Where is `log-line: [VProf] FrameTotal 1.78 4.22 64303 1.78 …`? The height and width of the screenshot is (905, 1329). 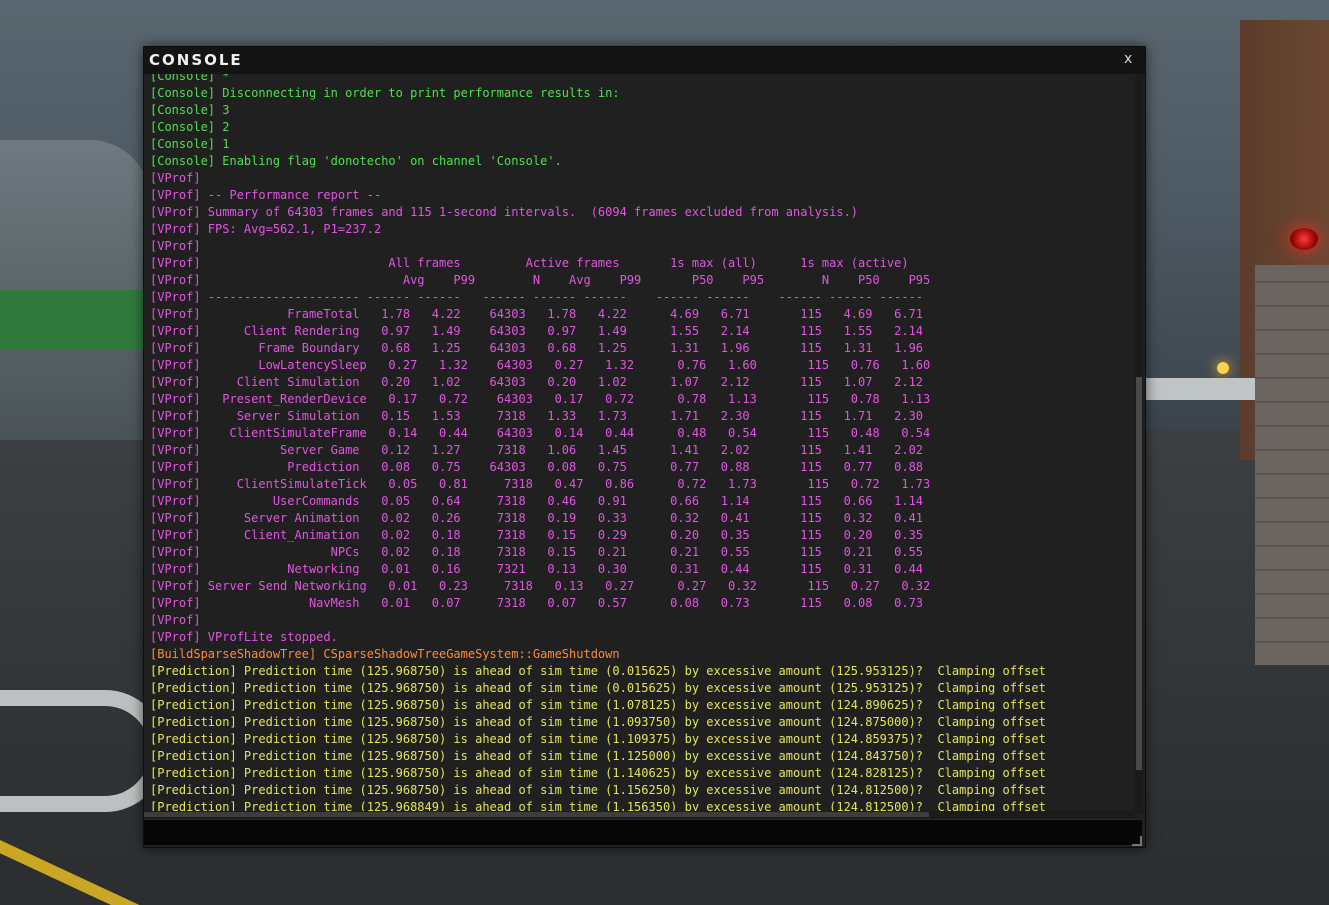
log-line: [VProf] FrameTotal 1.78 4.22 64303 1.78 … is located at coordinates (537, 314).